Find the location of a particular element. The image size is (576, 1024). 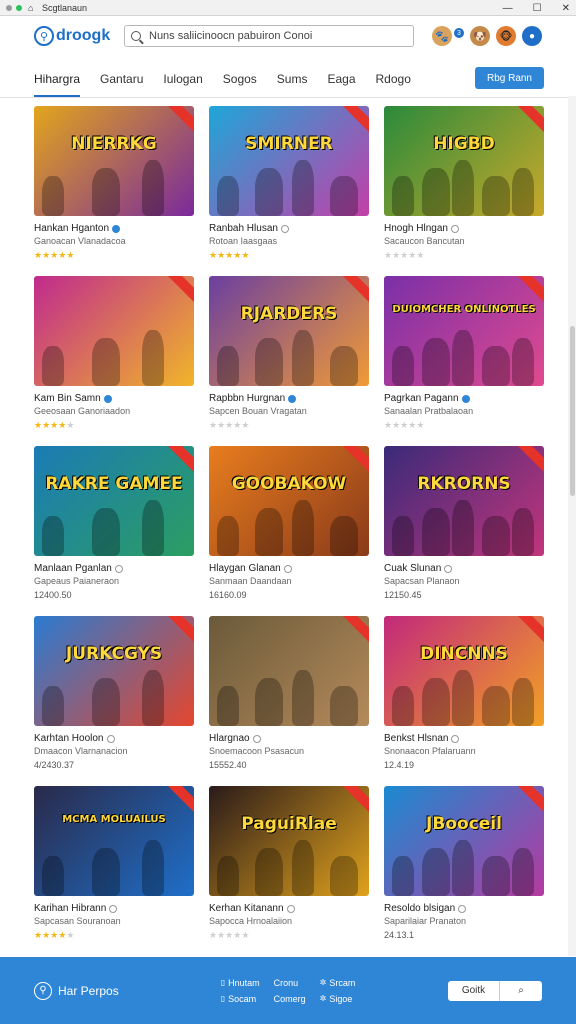

game-thumbnail: RKRORNS is located at coordinates (464, 501).